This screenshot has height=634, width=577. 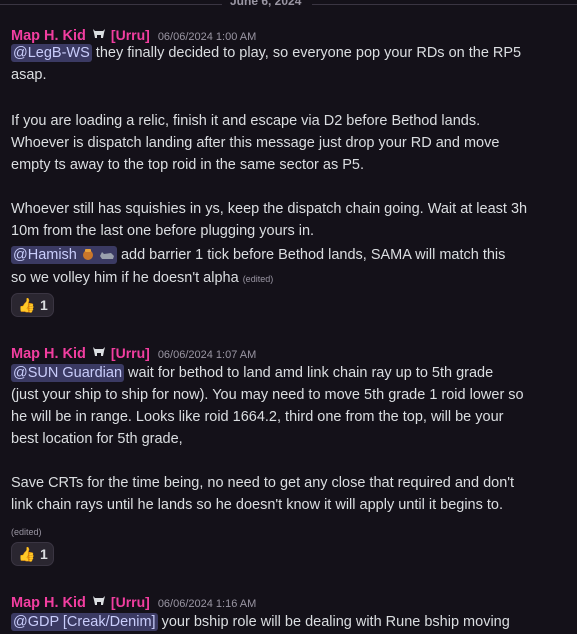 I want to click on timestamp: 06/06/2024 1:00 AM, so click(x=207, y=37).